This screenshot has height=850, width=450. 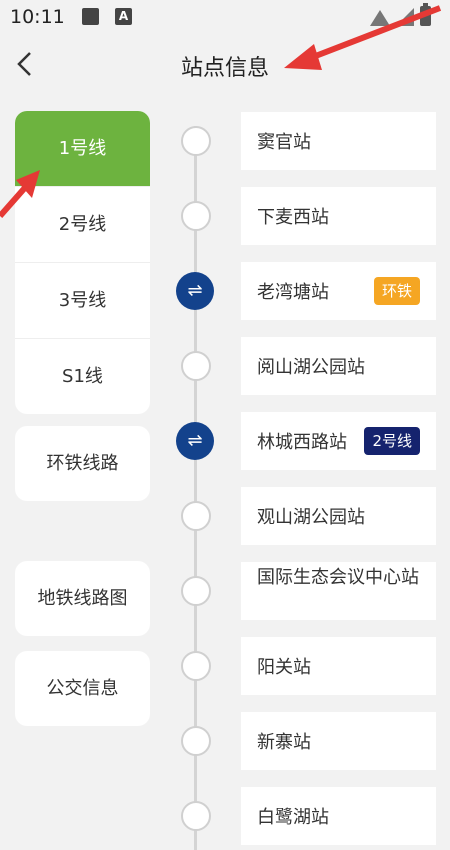 What do you see at coordinates (284, 142) in the screenshot?
I see `station-name: 窦官站` at bounding box center [284, 142].